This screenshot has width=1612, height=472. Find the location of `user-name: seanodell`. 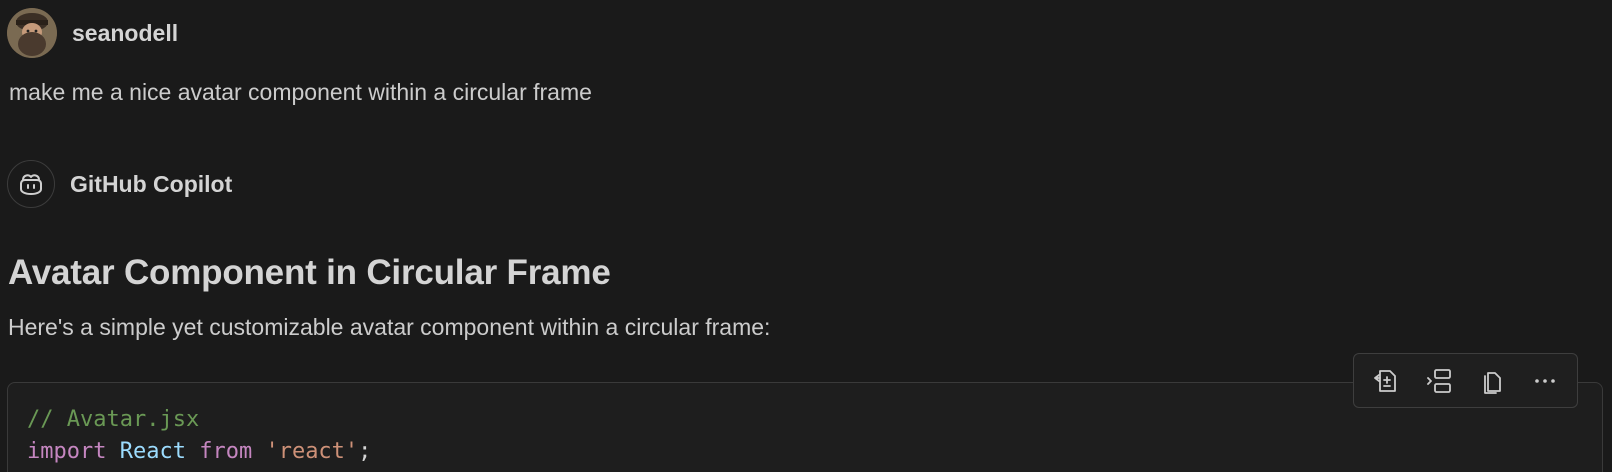

user-name: seanodell is located at coordinates (125, 32).